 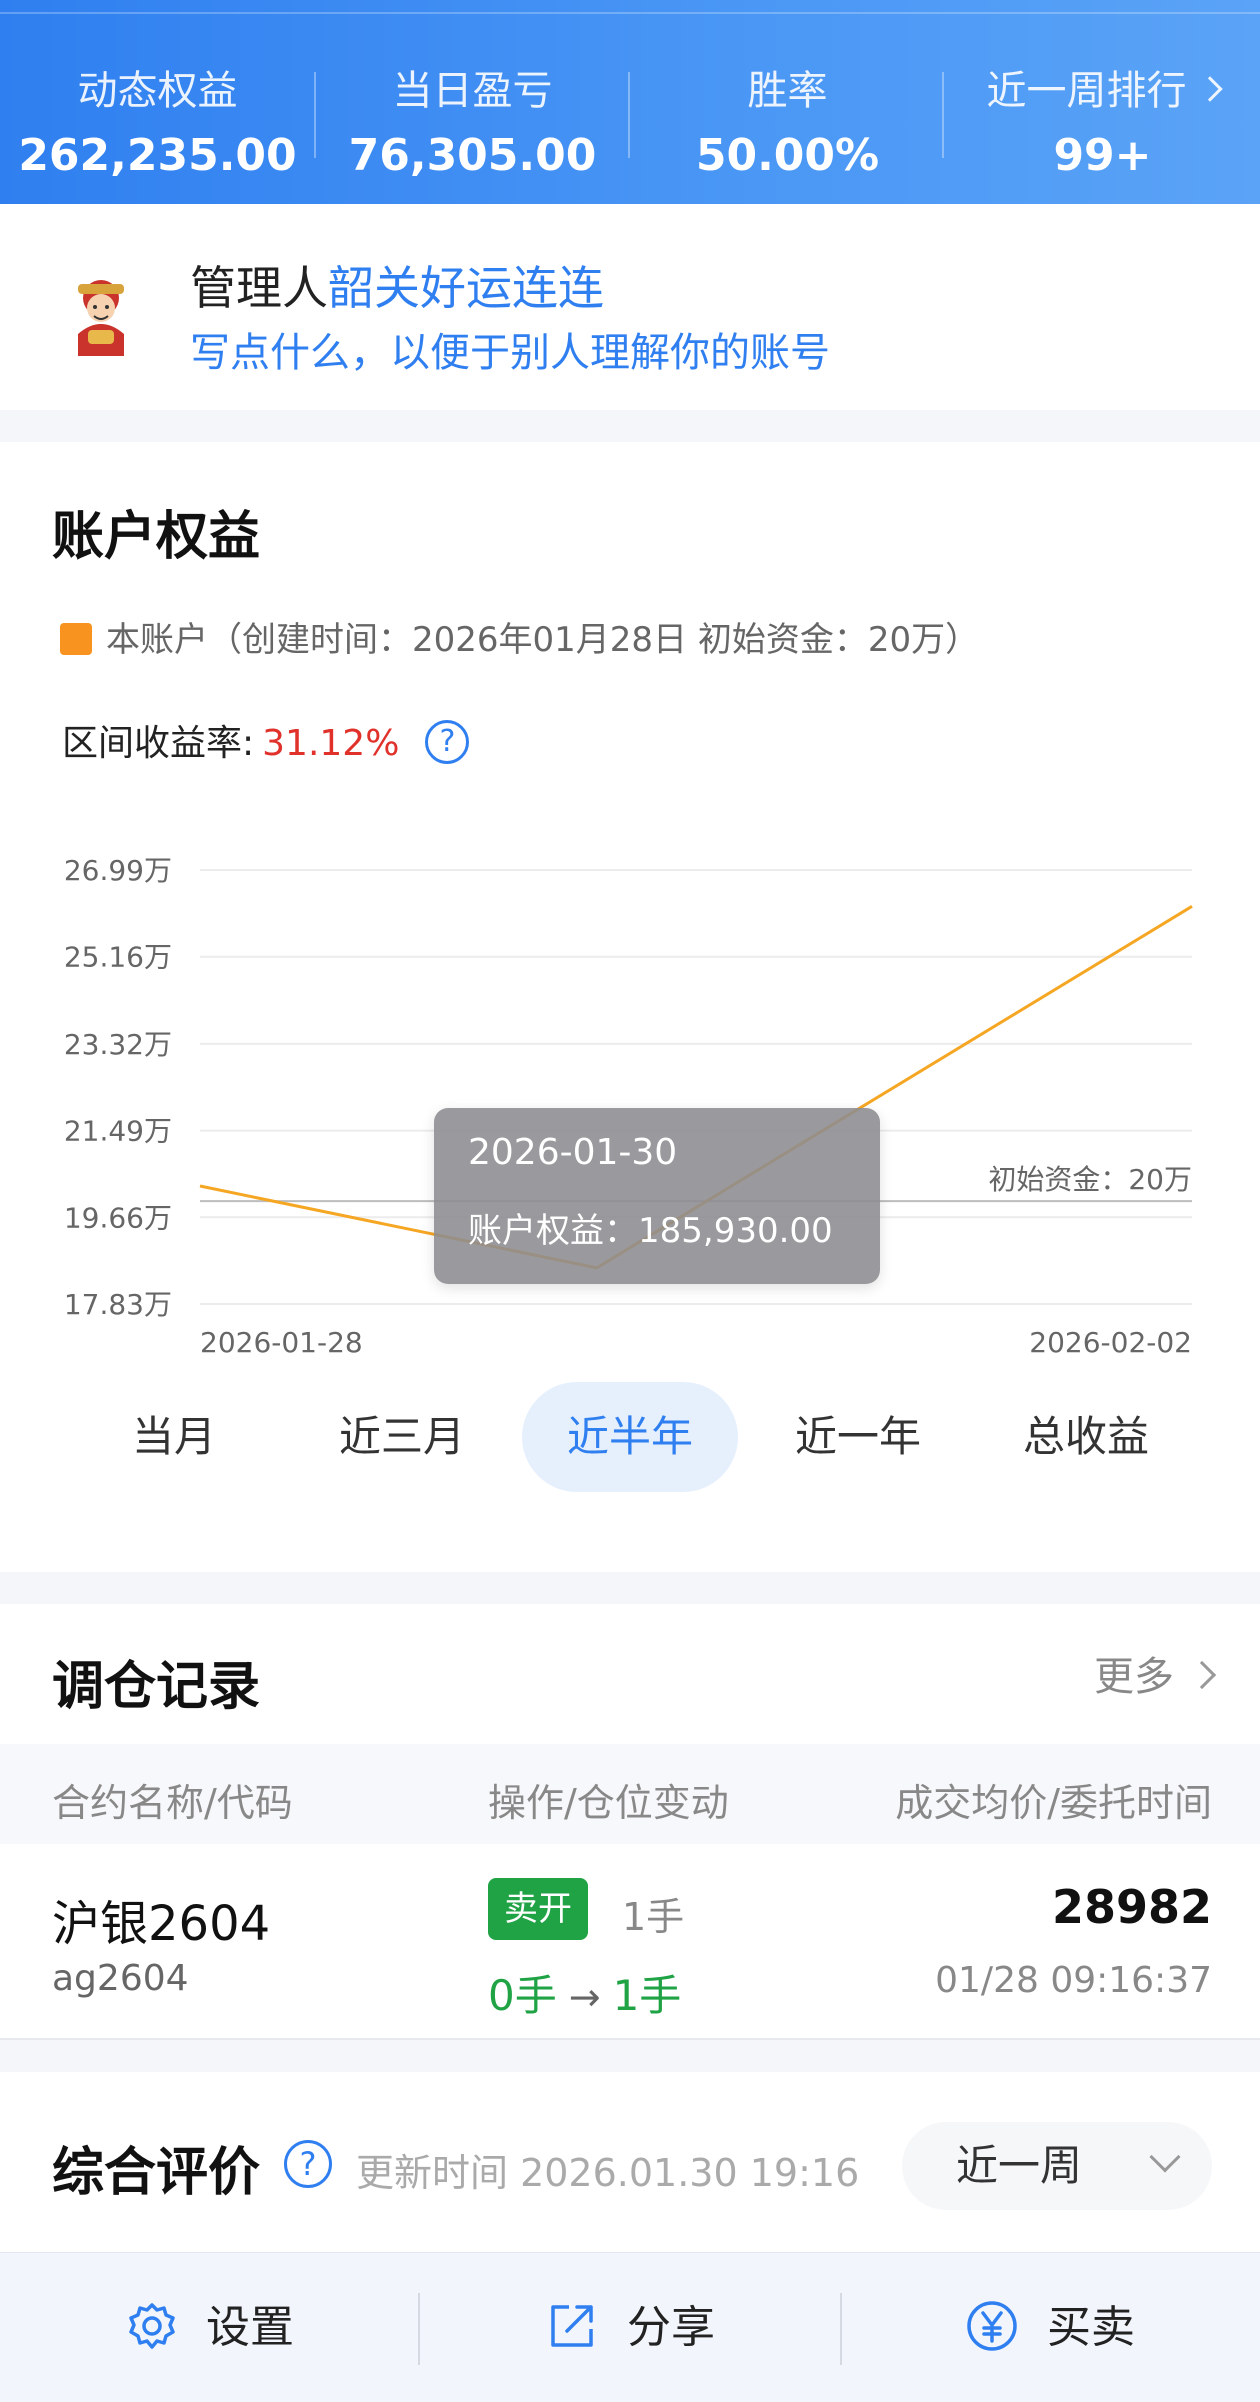 I want to click on tooltip-value: 账户权益：185,930.00, so click(x=657, y=1227).